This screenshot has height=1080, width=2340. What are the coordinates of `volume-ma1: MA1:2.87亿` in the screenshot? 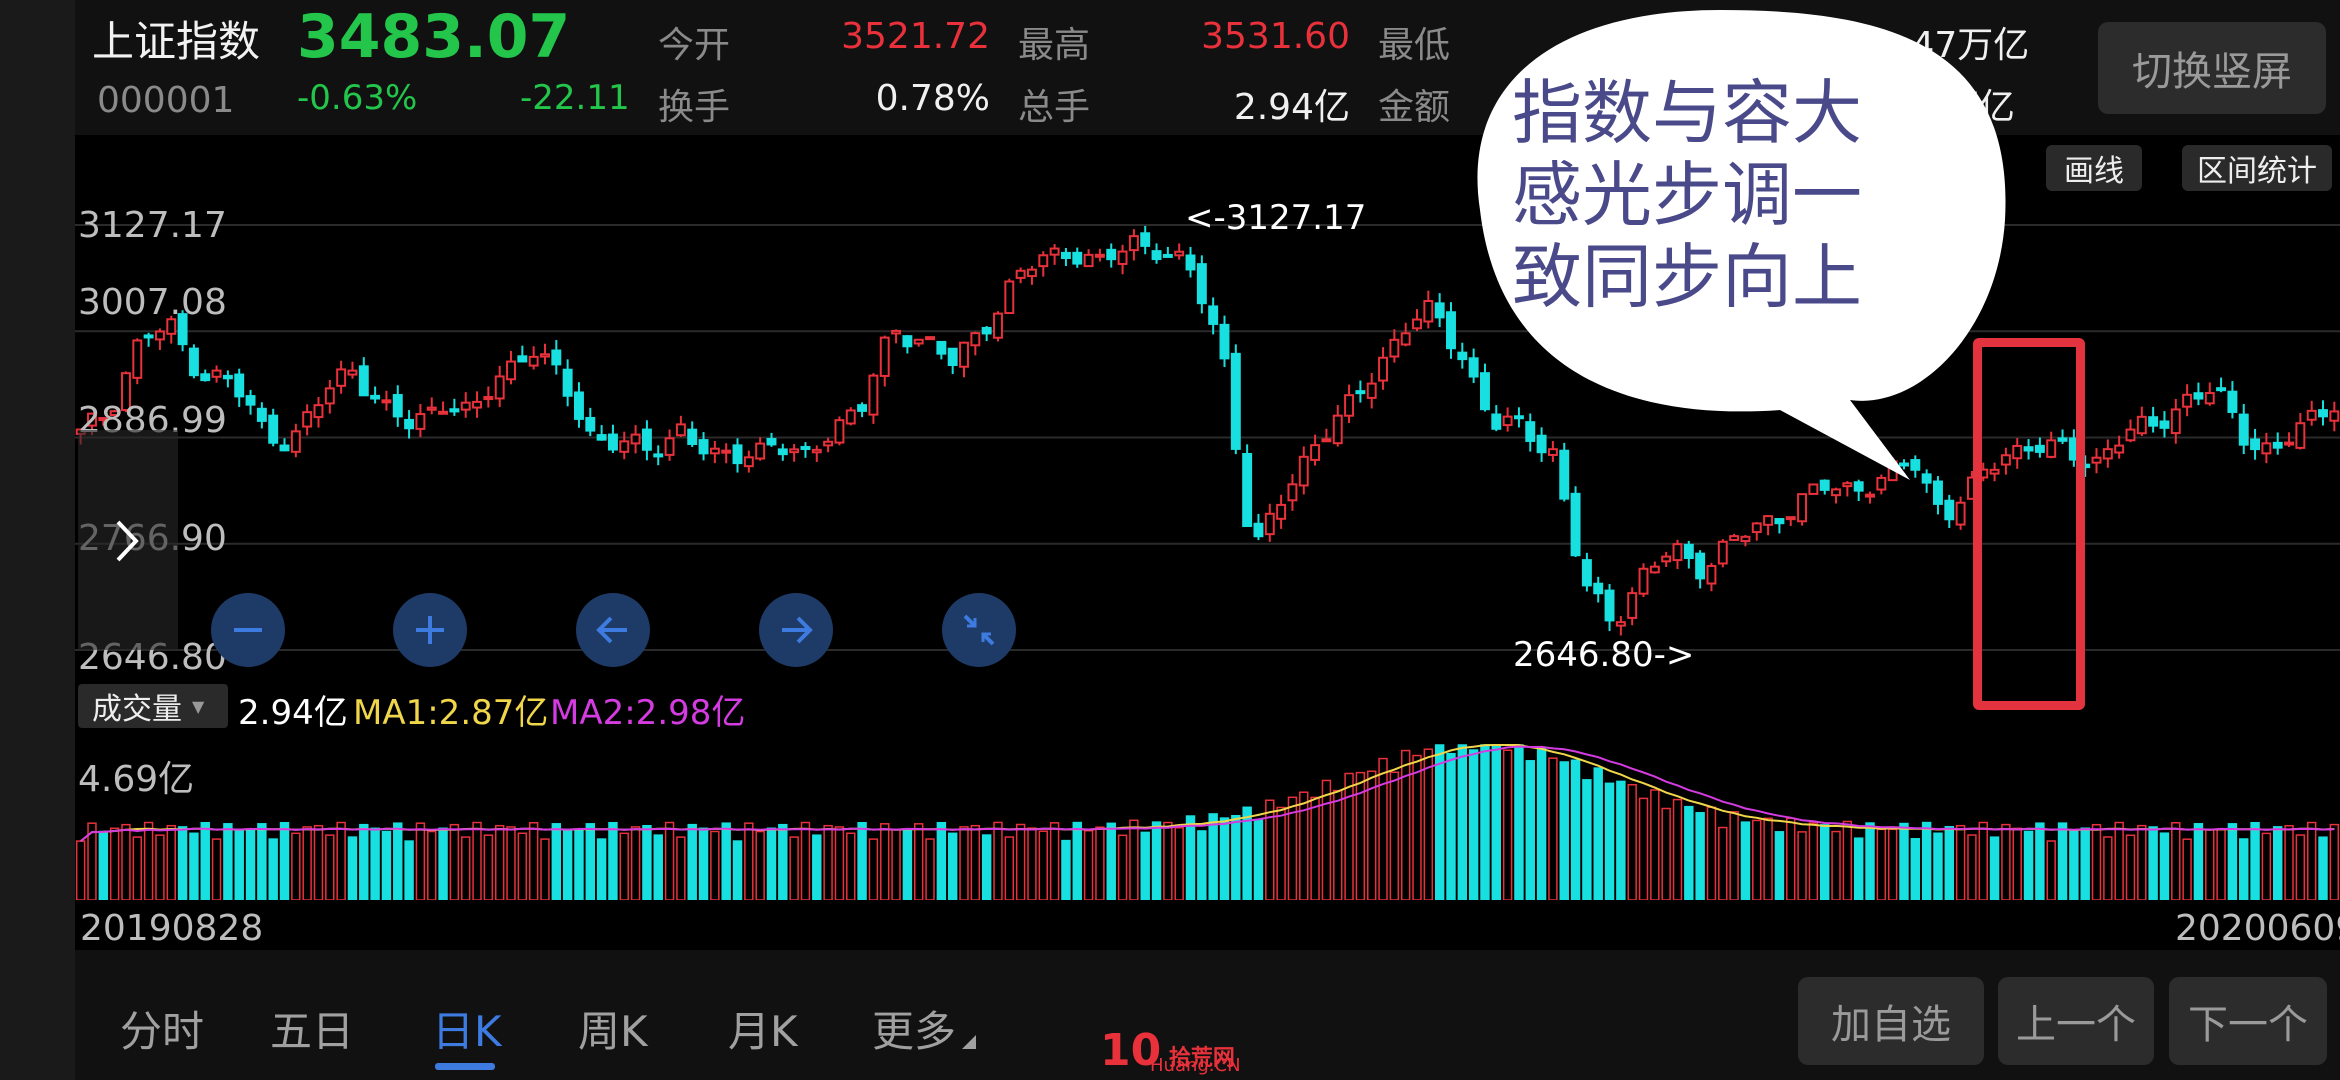 It's located at (451, 713).